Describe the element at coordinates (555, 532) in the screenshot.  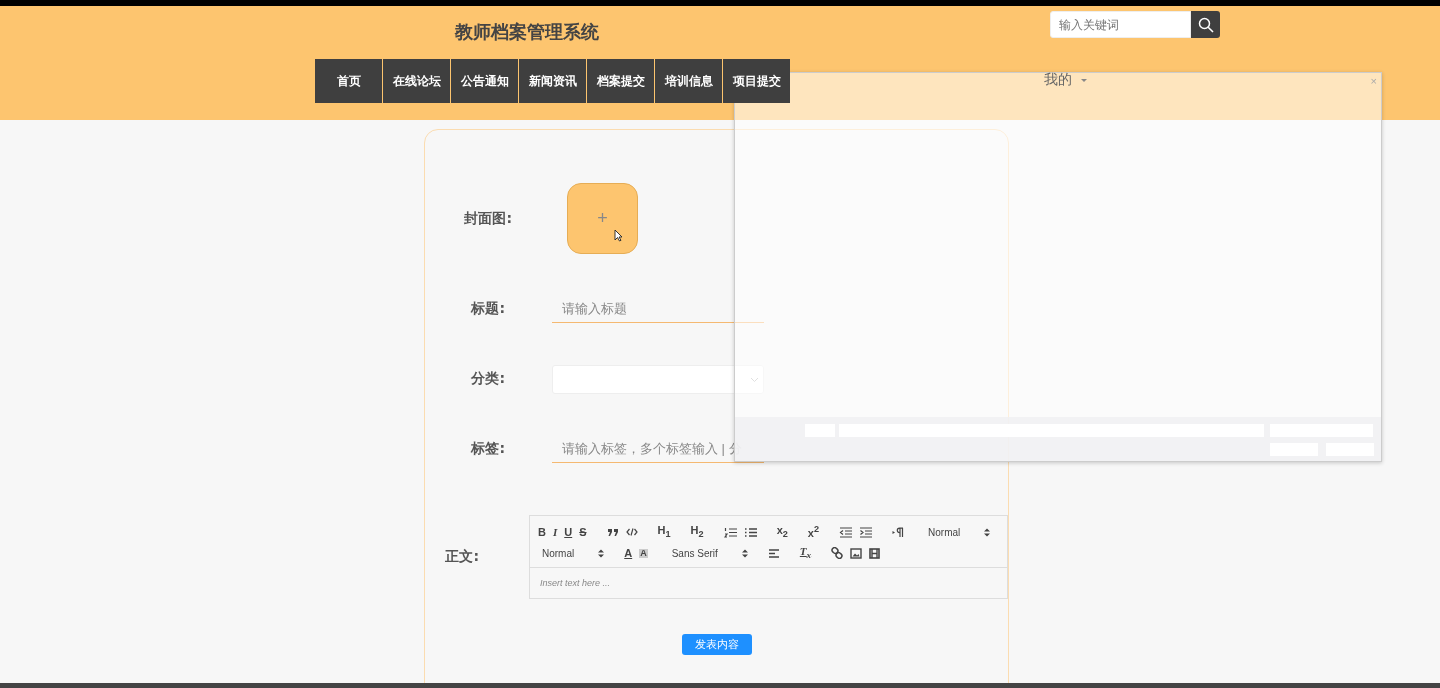
I see `italic-button: I` at that location.